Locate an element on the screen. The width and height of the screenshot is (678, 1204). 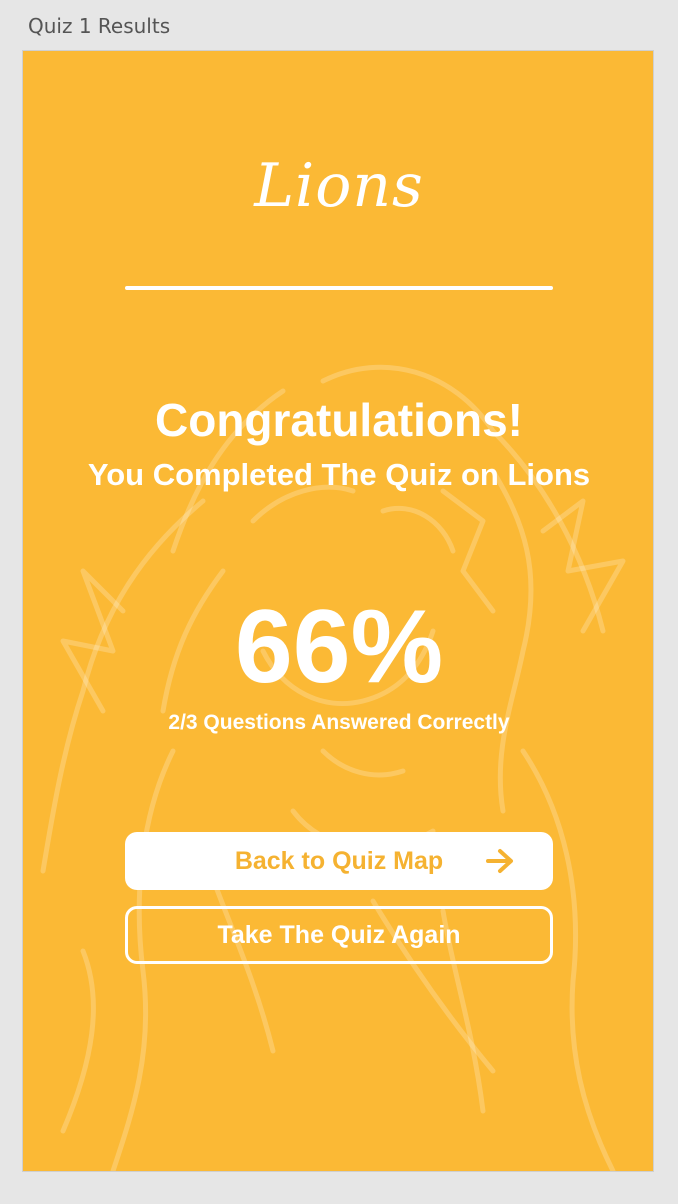
back-to-quiz-map-button: Back to Quiz Map is located at coordinates (339, 861).